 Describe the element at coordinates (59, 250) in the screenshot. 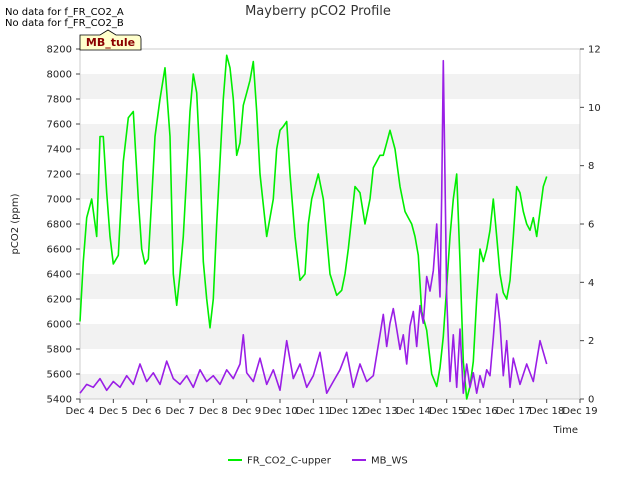

I see `y-tick-label: 6600` at that location.